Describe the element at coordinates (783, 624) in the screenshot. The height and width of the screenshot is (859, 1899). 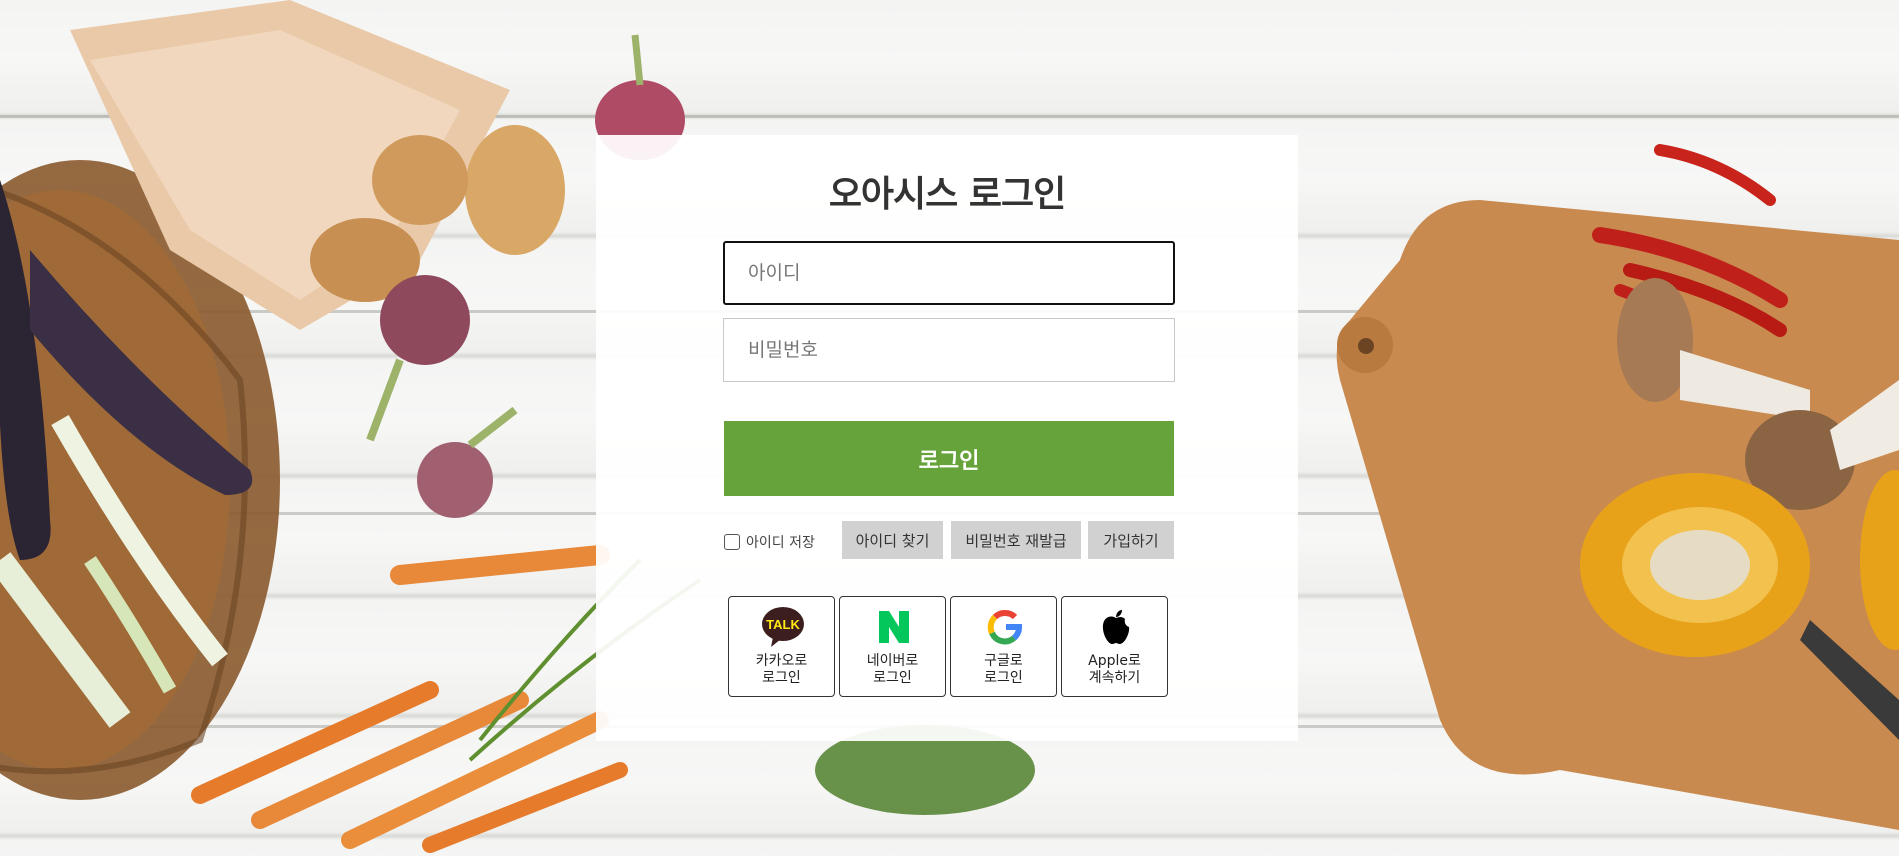
I see `svg-text: TALK` at that location.